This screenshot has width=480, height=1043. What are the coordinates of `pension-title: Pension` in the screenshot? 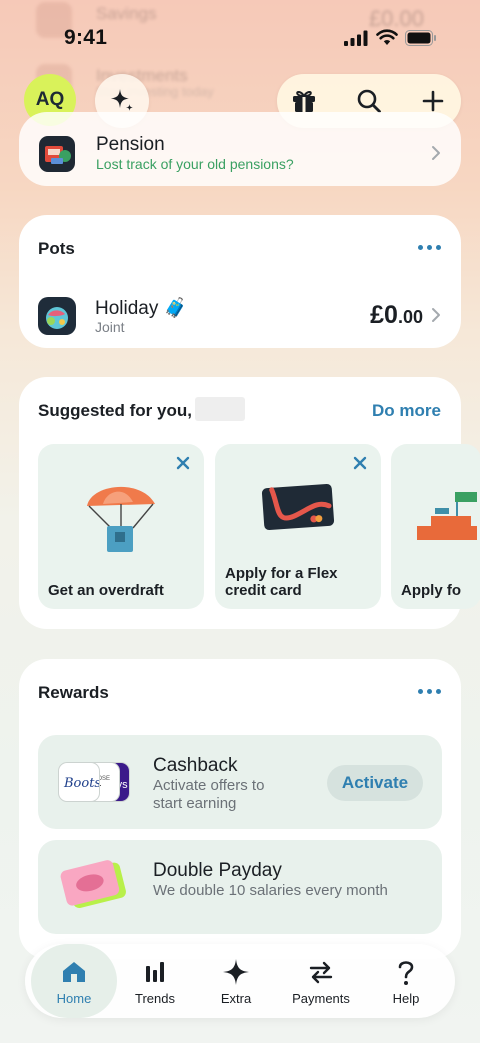 It's located at (130, 144).